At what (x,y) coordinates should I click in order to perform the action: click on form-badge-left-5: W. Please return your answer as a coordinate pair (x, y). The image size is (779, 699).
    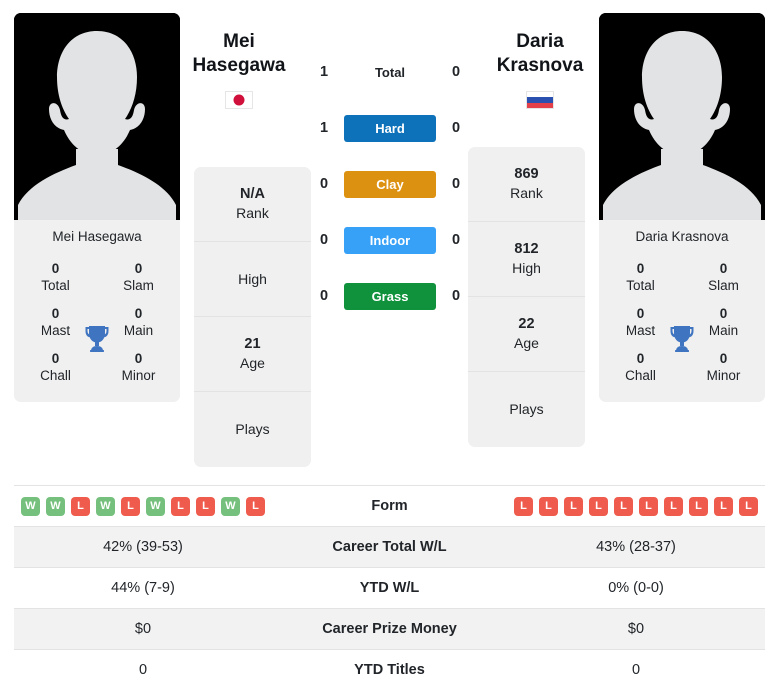
    Looking at the image, I should click on (155, 506).